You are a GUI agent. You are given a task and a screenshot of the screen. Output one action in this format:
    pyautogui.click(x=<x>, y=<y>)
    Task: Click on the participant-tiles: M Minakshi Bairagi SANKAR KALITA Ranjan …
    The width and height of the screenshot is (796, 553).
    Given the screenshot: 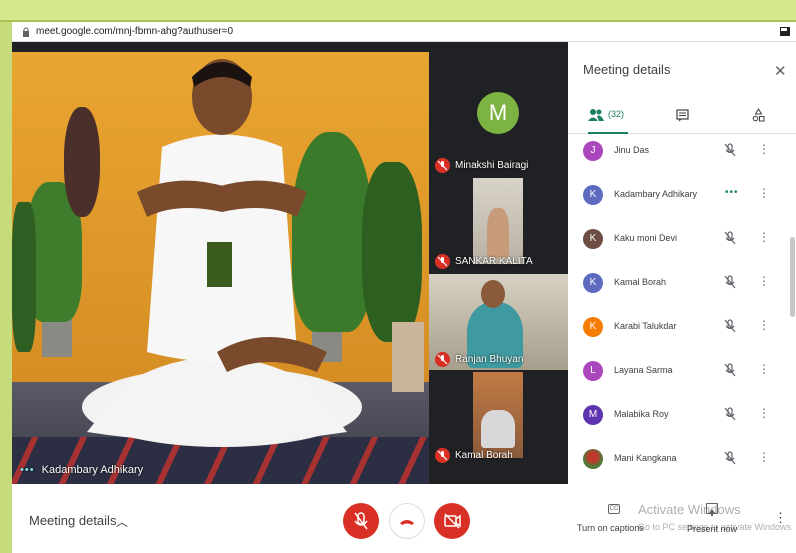 What is the action you would take?
    pyautogui.click(x=498, y=268)
    